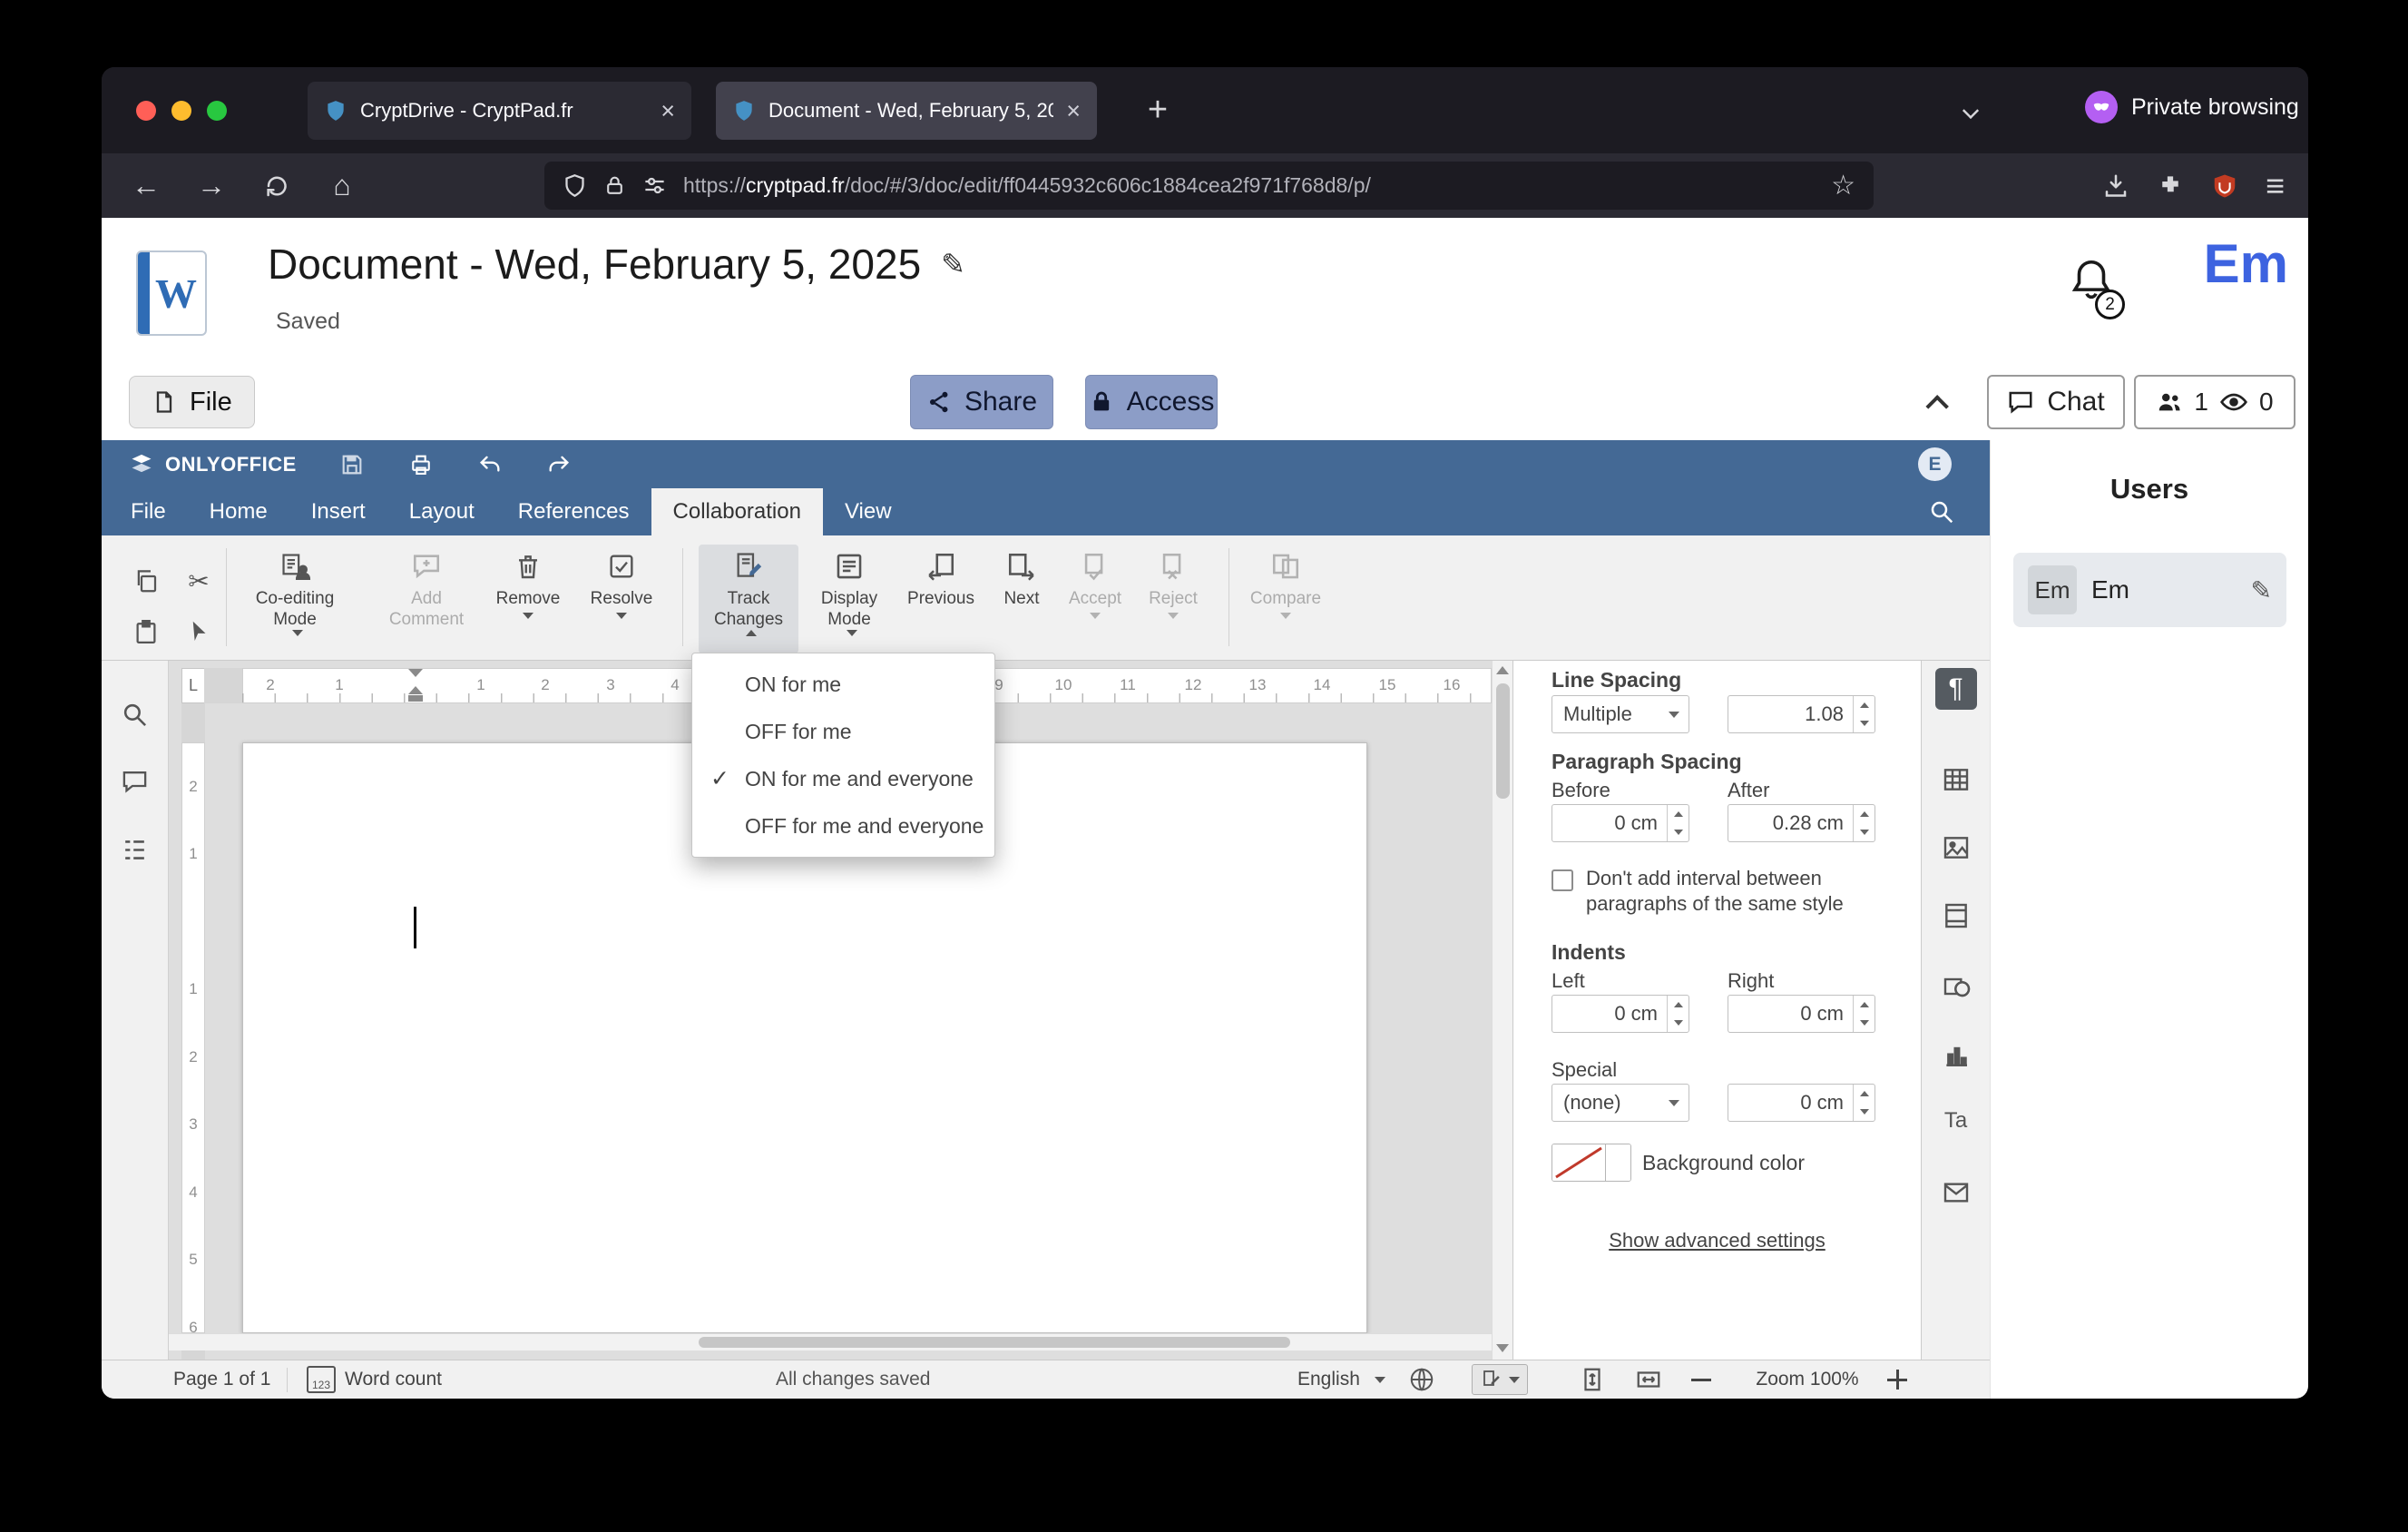 This screenshot has height=1532, width=2408. What do you see at coordinates (1843, 185) in the screenshot?
I see `bookmark-star-icon: ☆` at bounding box center [1843, 185].